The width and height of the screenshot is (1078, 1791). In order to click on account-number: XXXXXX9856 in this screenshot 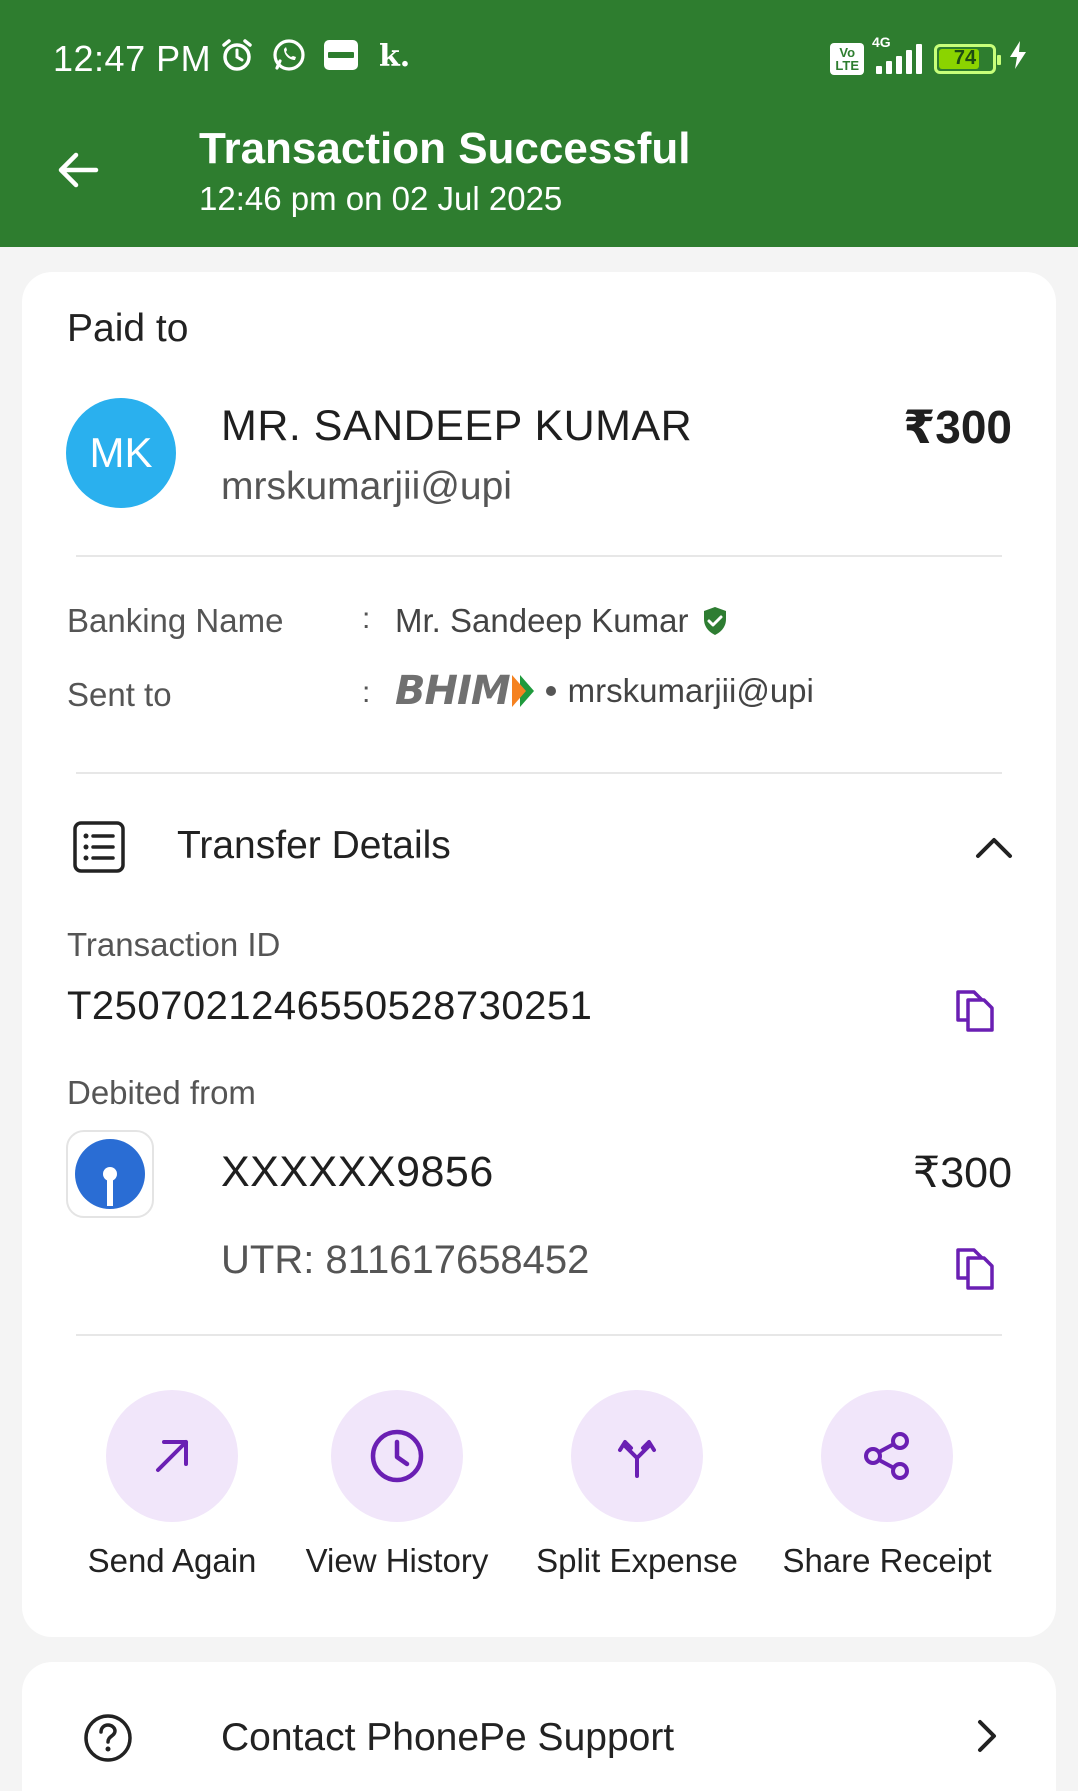, I will do `click(357, 1172)`.